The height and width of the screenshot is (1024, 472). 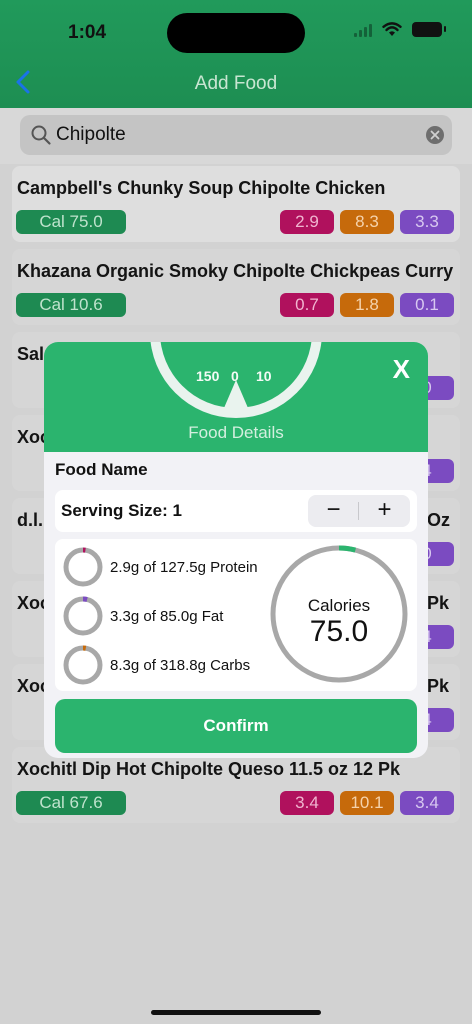 I want to click on close-icon, so click(x=435, y=135).